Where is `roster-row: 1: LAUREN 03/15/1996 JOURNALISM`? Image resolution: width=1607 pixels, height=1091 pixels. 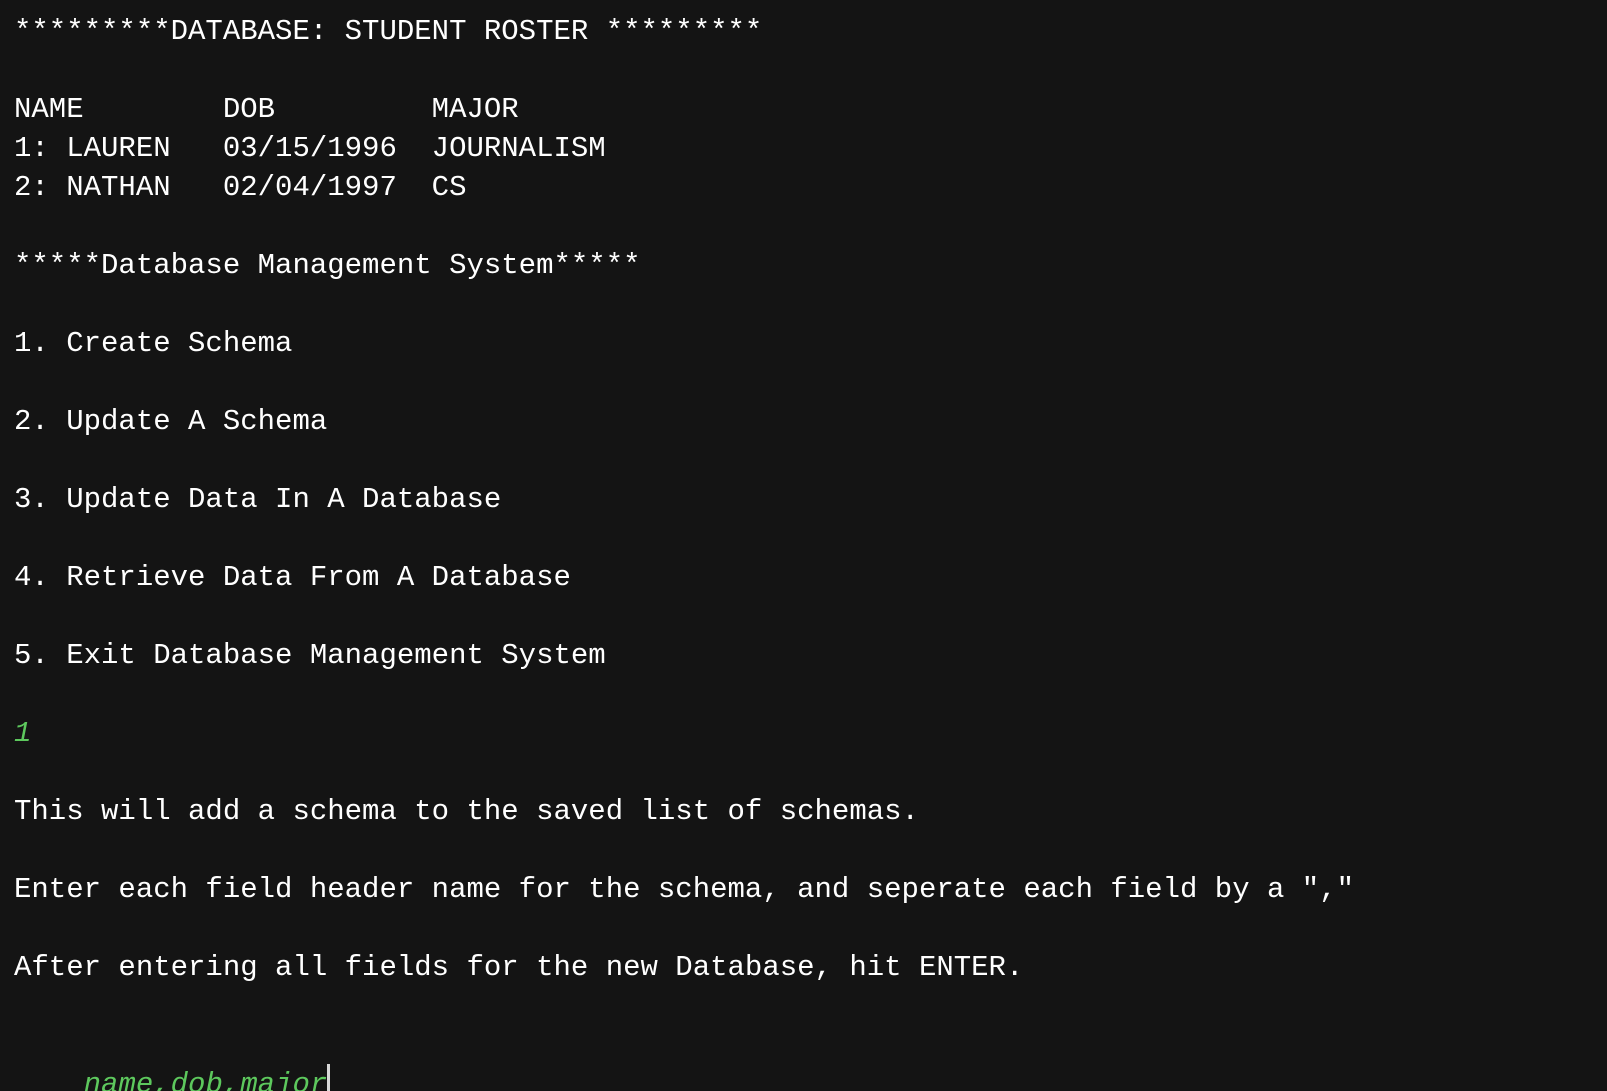 roster-row: 1: LAUREN 03/15/1996 JOURNALISM is located at coordinates (310, 148).